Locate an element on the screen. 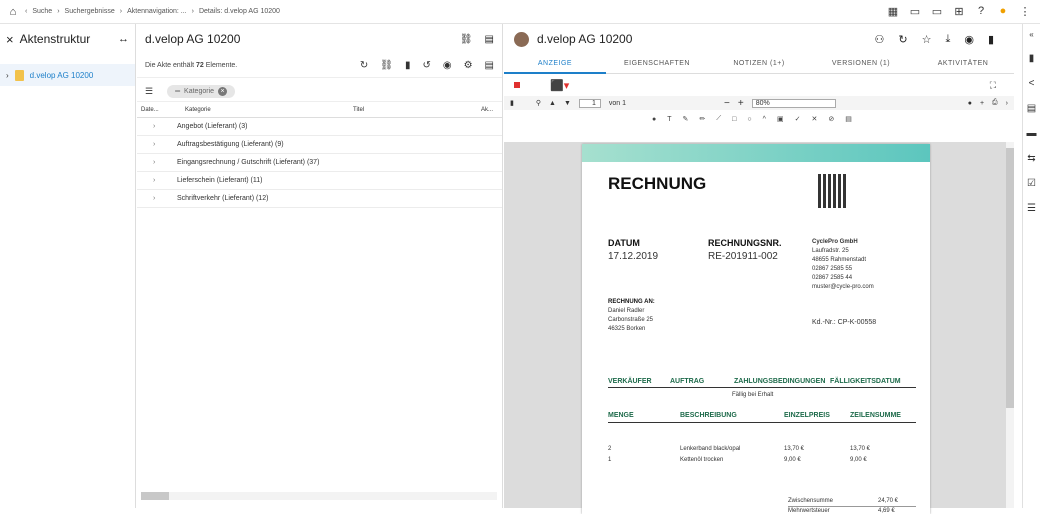 This screenshot has width=1040, height=514. remove-chip-icon: × is located at coordinates (223, 91).